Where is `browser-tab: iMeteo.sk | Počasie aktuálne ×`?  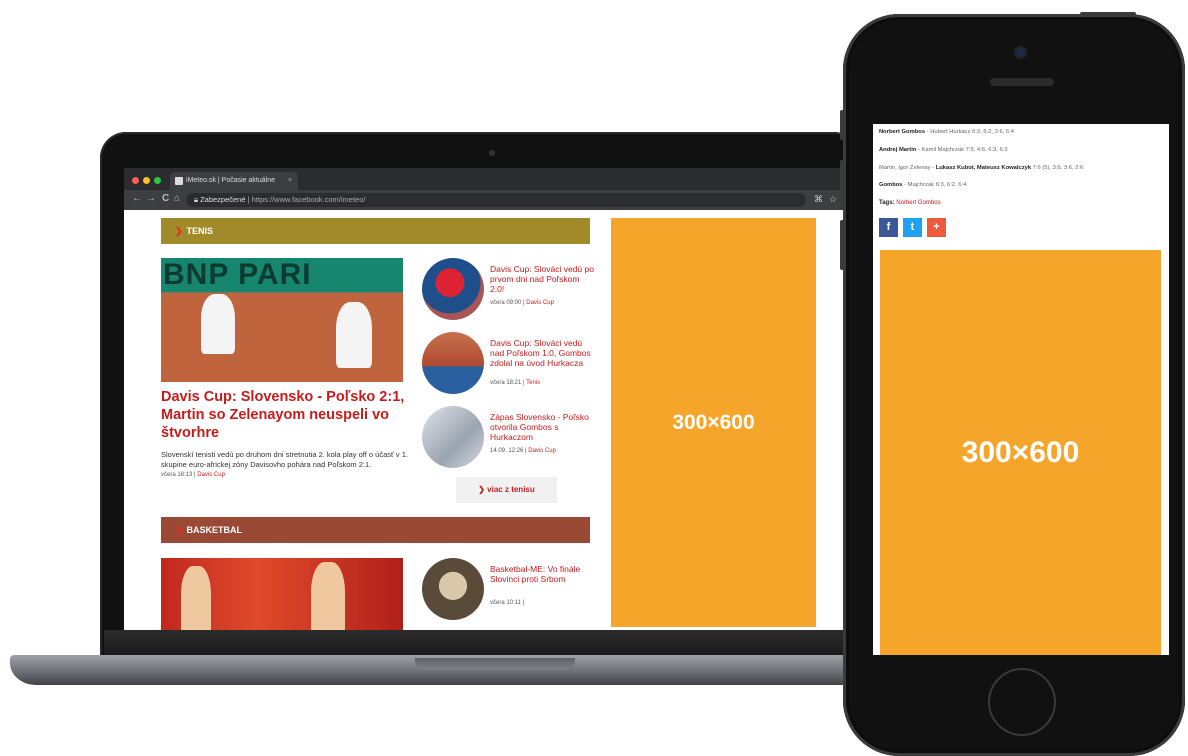
browser-tab: iMeteo.sk | Počasie aktuálne × is located at coordinates (234, 181).